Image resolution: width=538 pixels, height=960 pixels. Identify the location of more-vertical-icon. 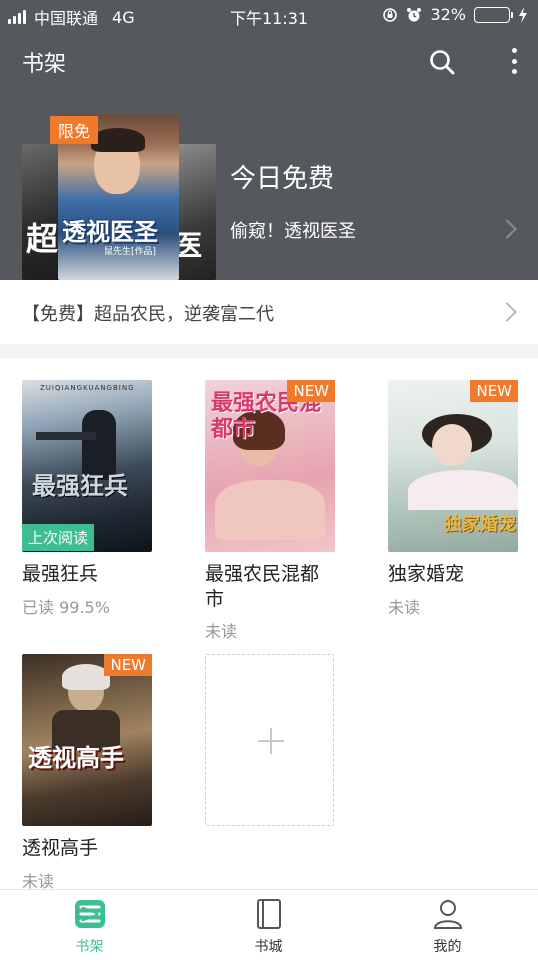
(514, 61).